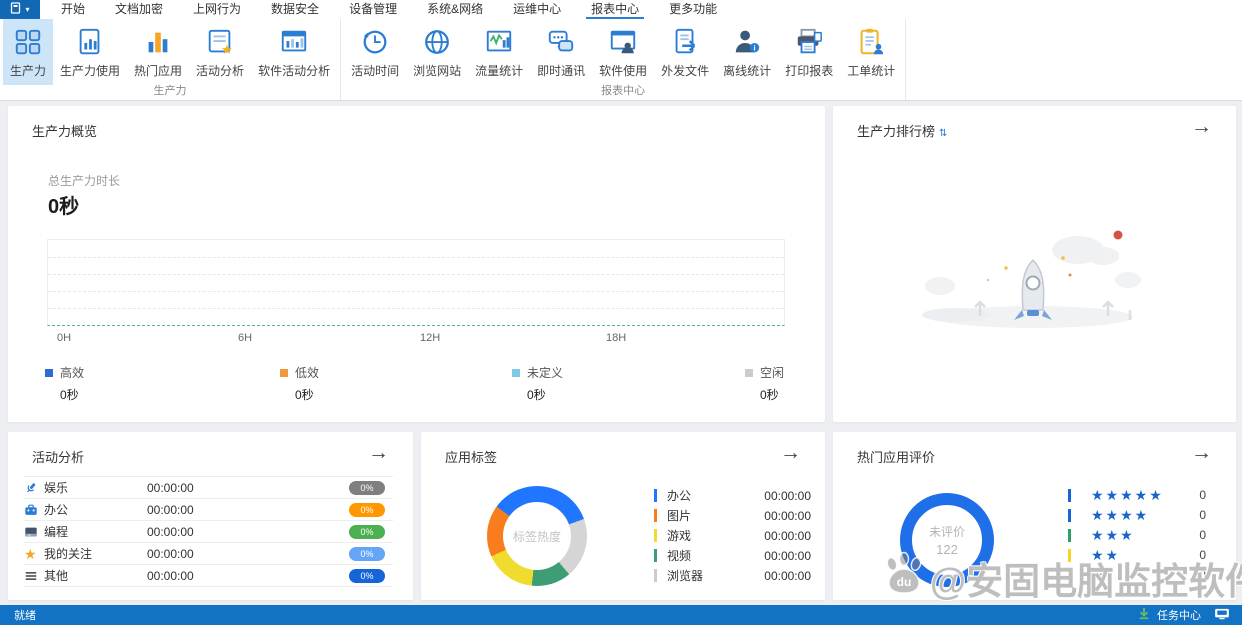  Describe the element at coordinates (1033, 278) in the screenshot. I see `empty-state-illustration` at that location.